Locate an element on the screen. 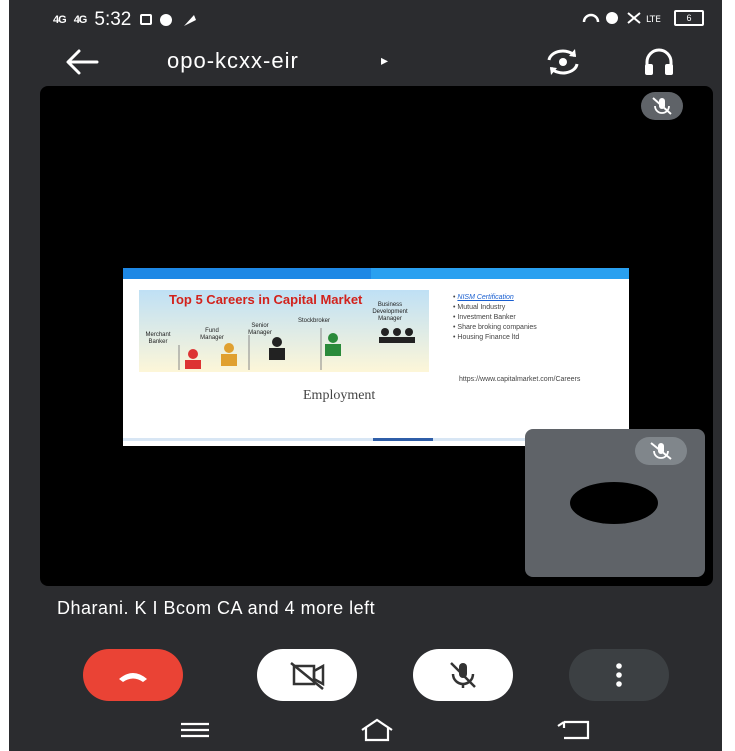 This screenshot has width=735, height=751. call-header: opo-kcxx-eir ▸ is located at coordinates (365, 62).